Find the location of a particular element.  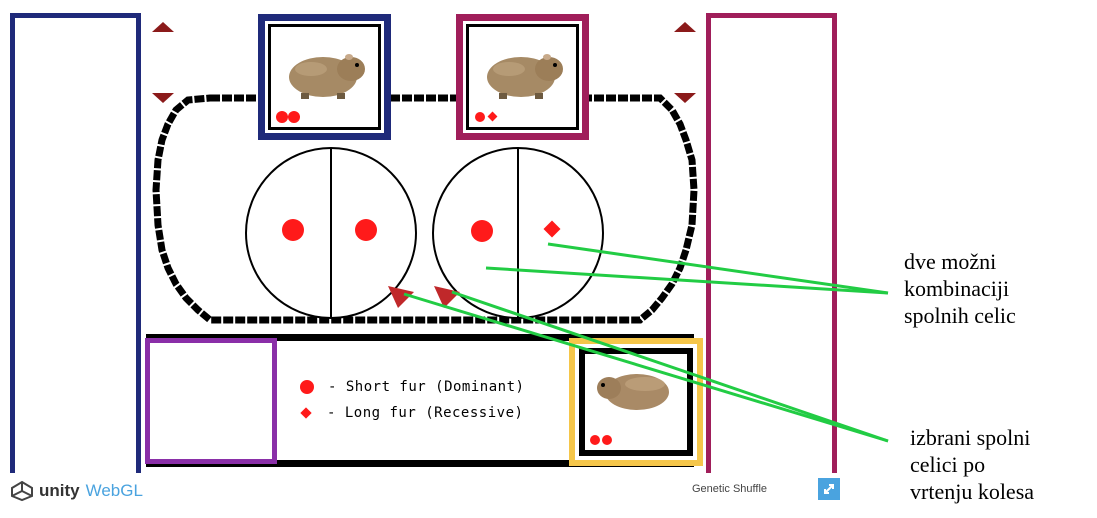

annotation-line-text: vrtenju kolesa is located at coordinates (972, 491).